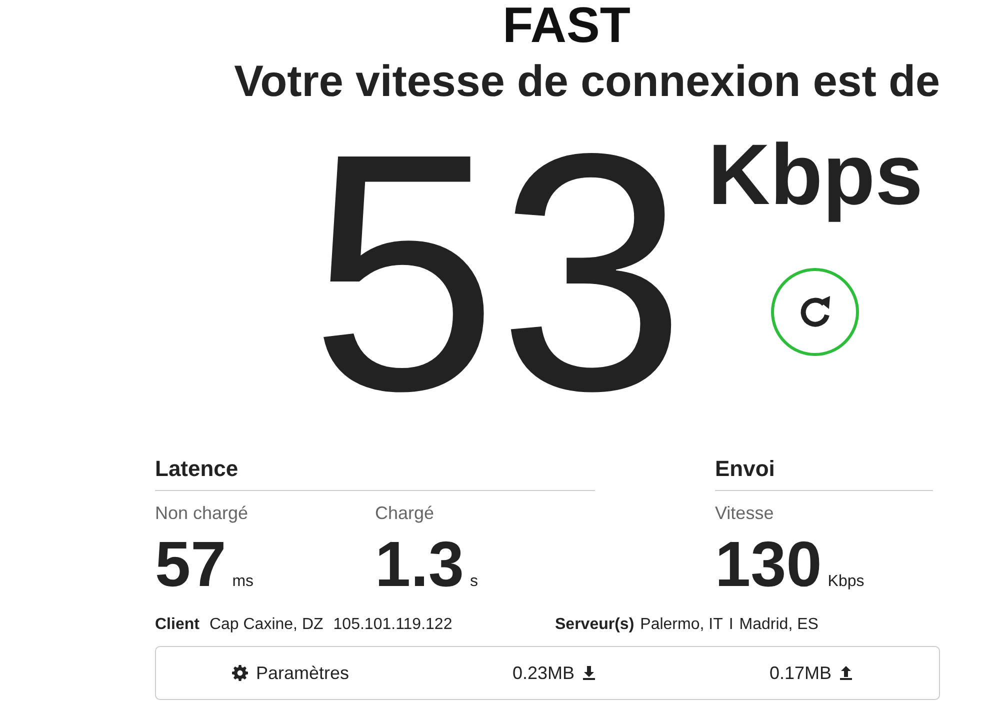  What do you see at coordinates (375, 473) in the screenshot?
I see `latency-title: Latence` at bounding box center [375, 473].